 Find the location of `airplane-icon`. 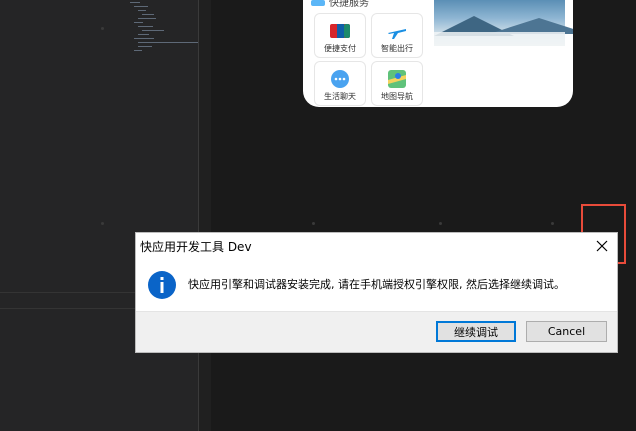

airplane-icon is located at coordinates (397, 31).